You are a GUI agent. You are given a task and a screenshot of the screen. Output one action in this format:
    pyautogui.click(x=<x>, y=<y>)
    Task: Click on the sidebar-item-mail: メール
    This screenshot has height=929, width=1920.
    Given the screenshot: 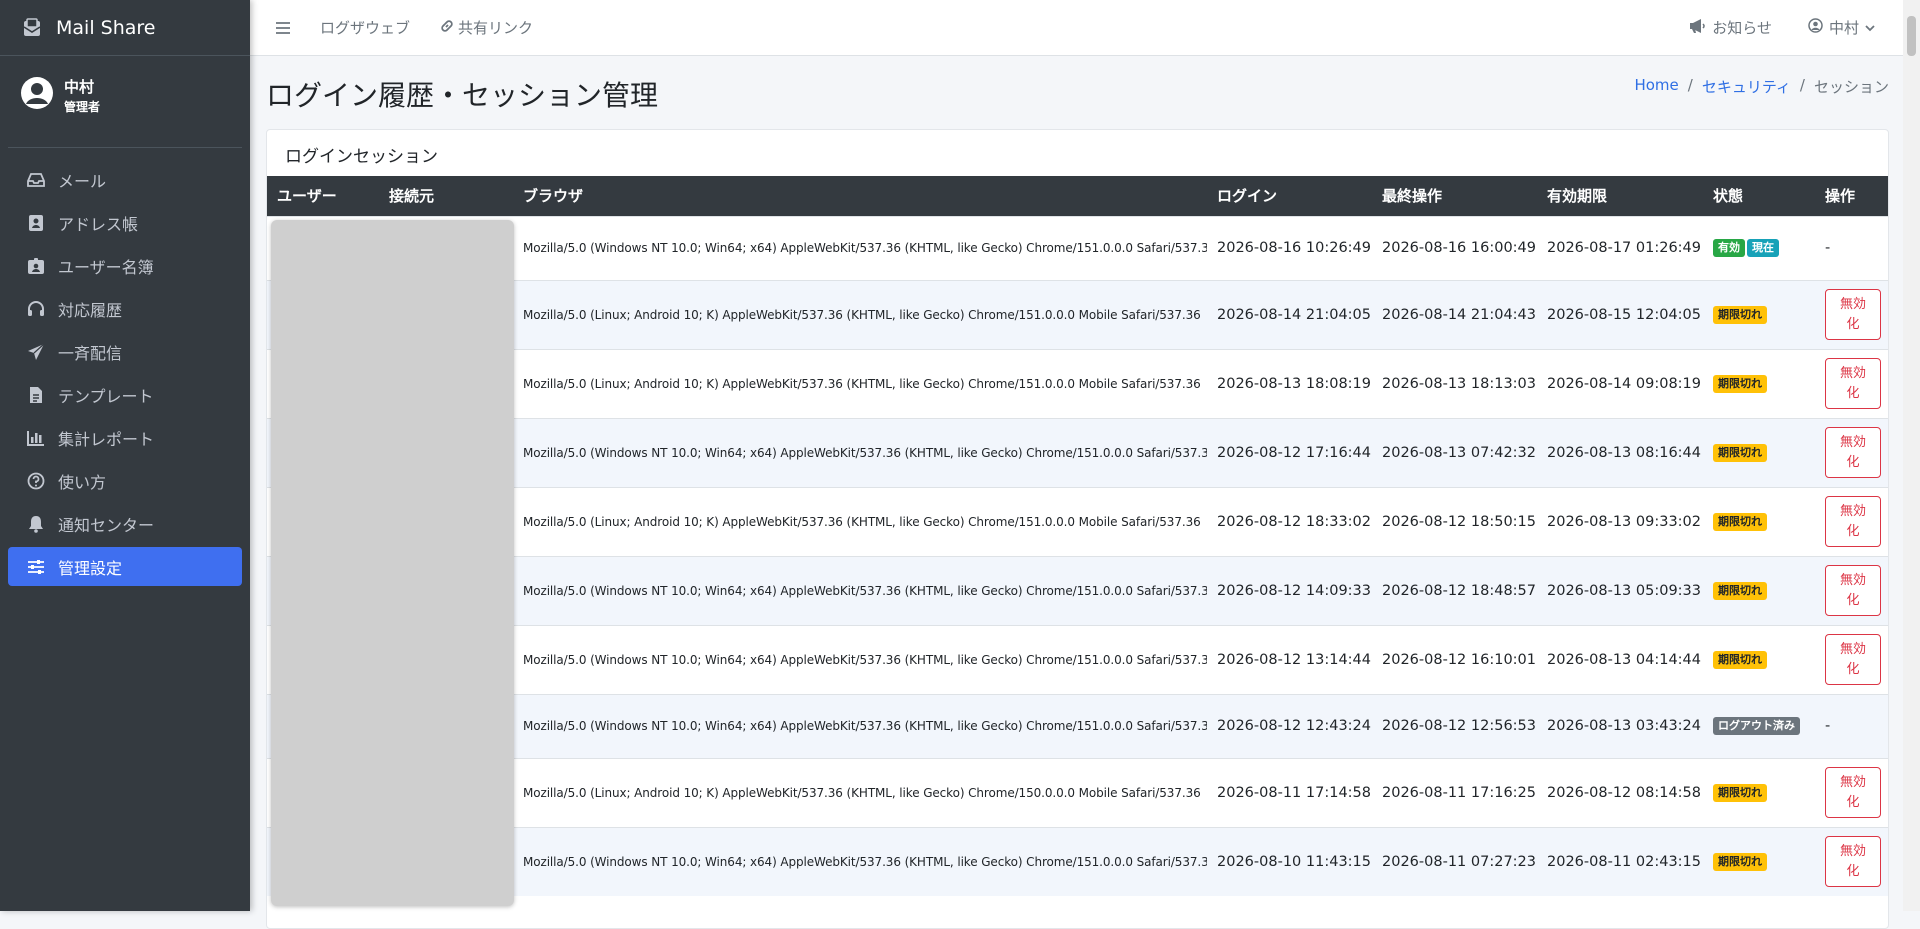 What is the action you would take?
    pyautogui.click(x=125, y=179)
    